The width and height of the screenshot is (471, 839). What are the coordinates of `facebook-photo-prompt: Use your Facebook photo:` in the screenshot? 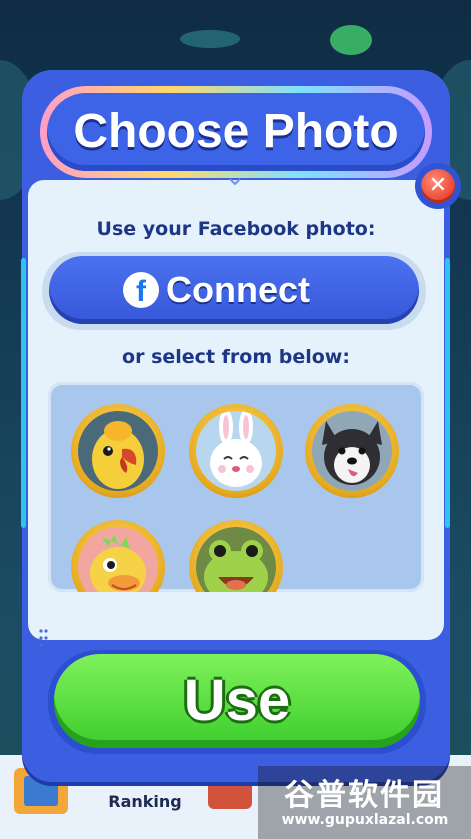 It's located at (236, 229).